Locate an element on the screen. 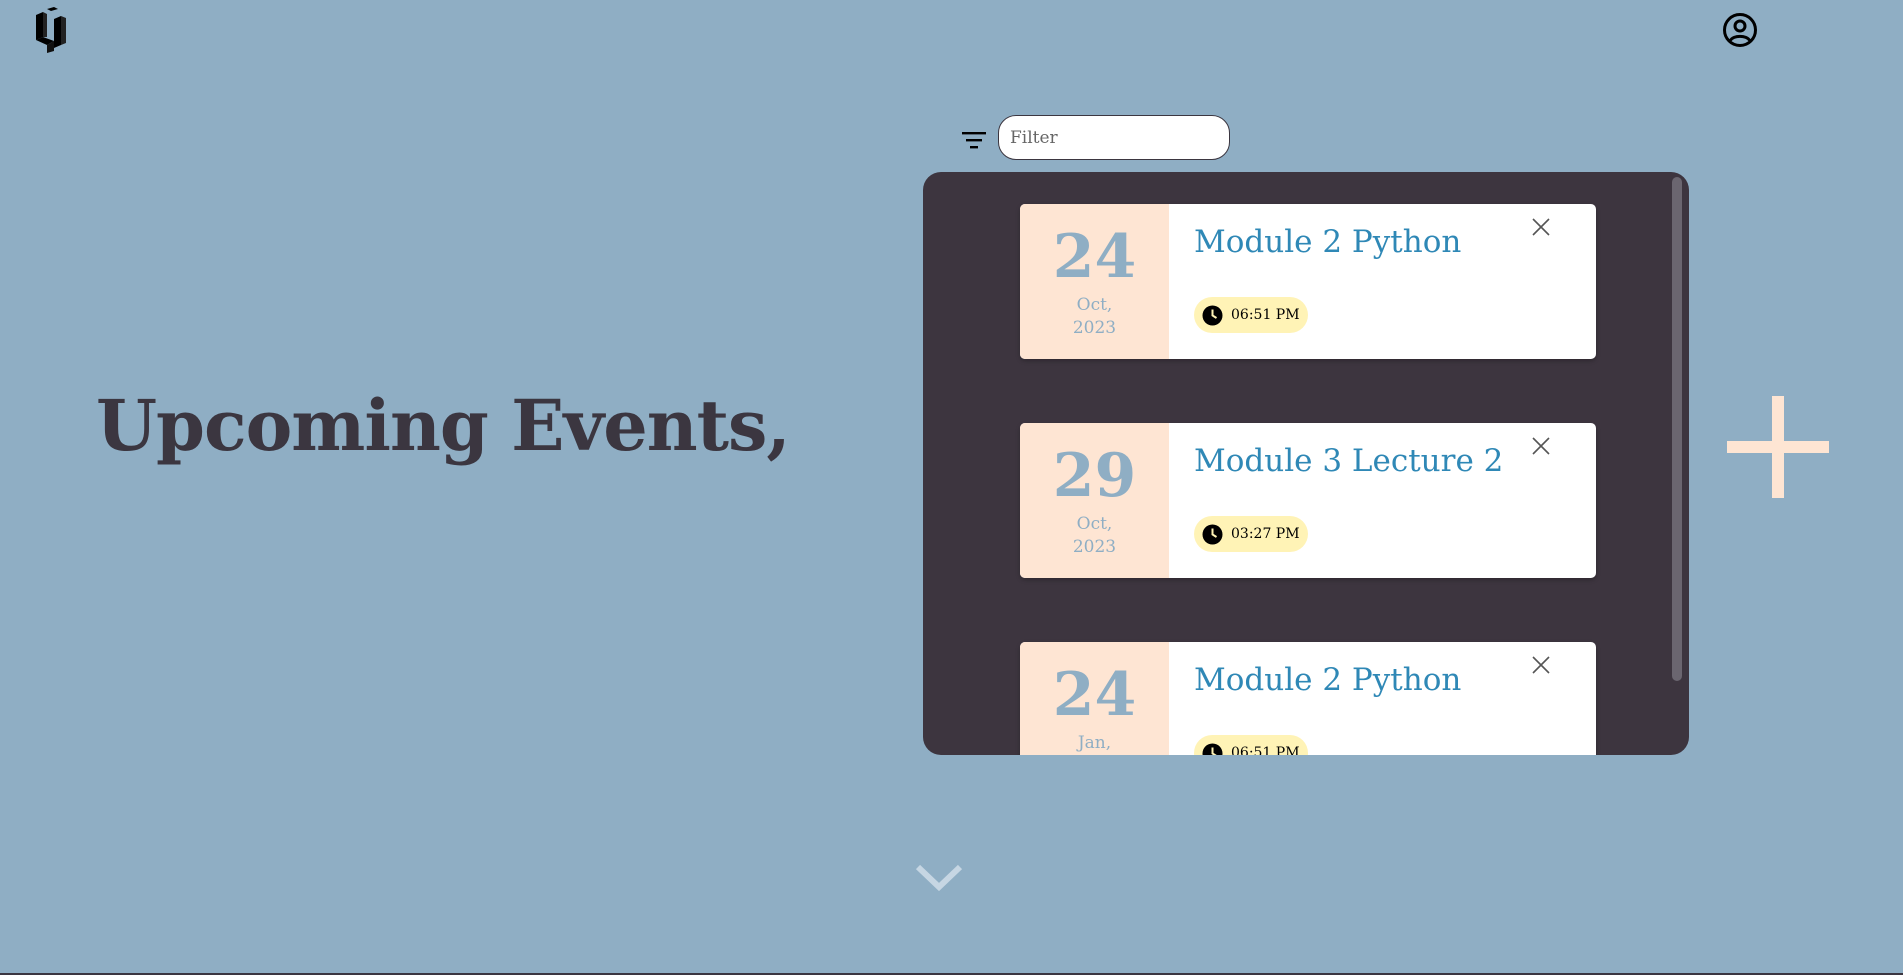 Image resolution: width=1903 pixels, height=975 pixels. event-date: 24 Oct, 2023 is located at coordinates (1094, 281).